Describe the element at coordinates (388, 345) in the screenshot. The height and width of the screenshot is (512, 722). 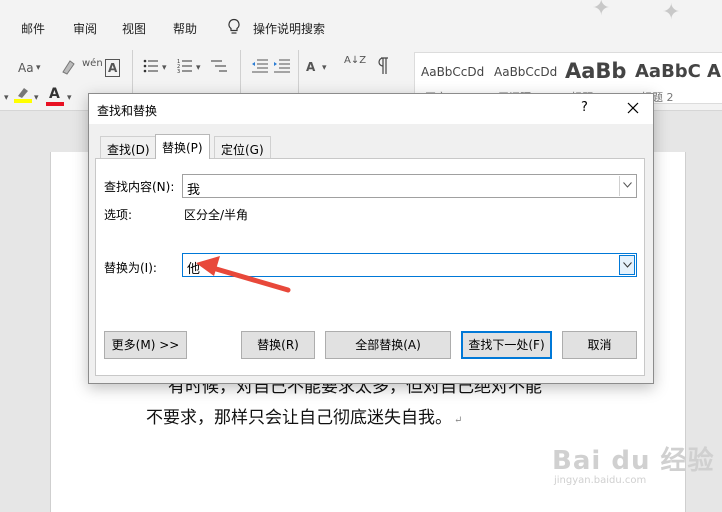
I see `replace-all-button: 全部替换(A)` at that location.